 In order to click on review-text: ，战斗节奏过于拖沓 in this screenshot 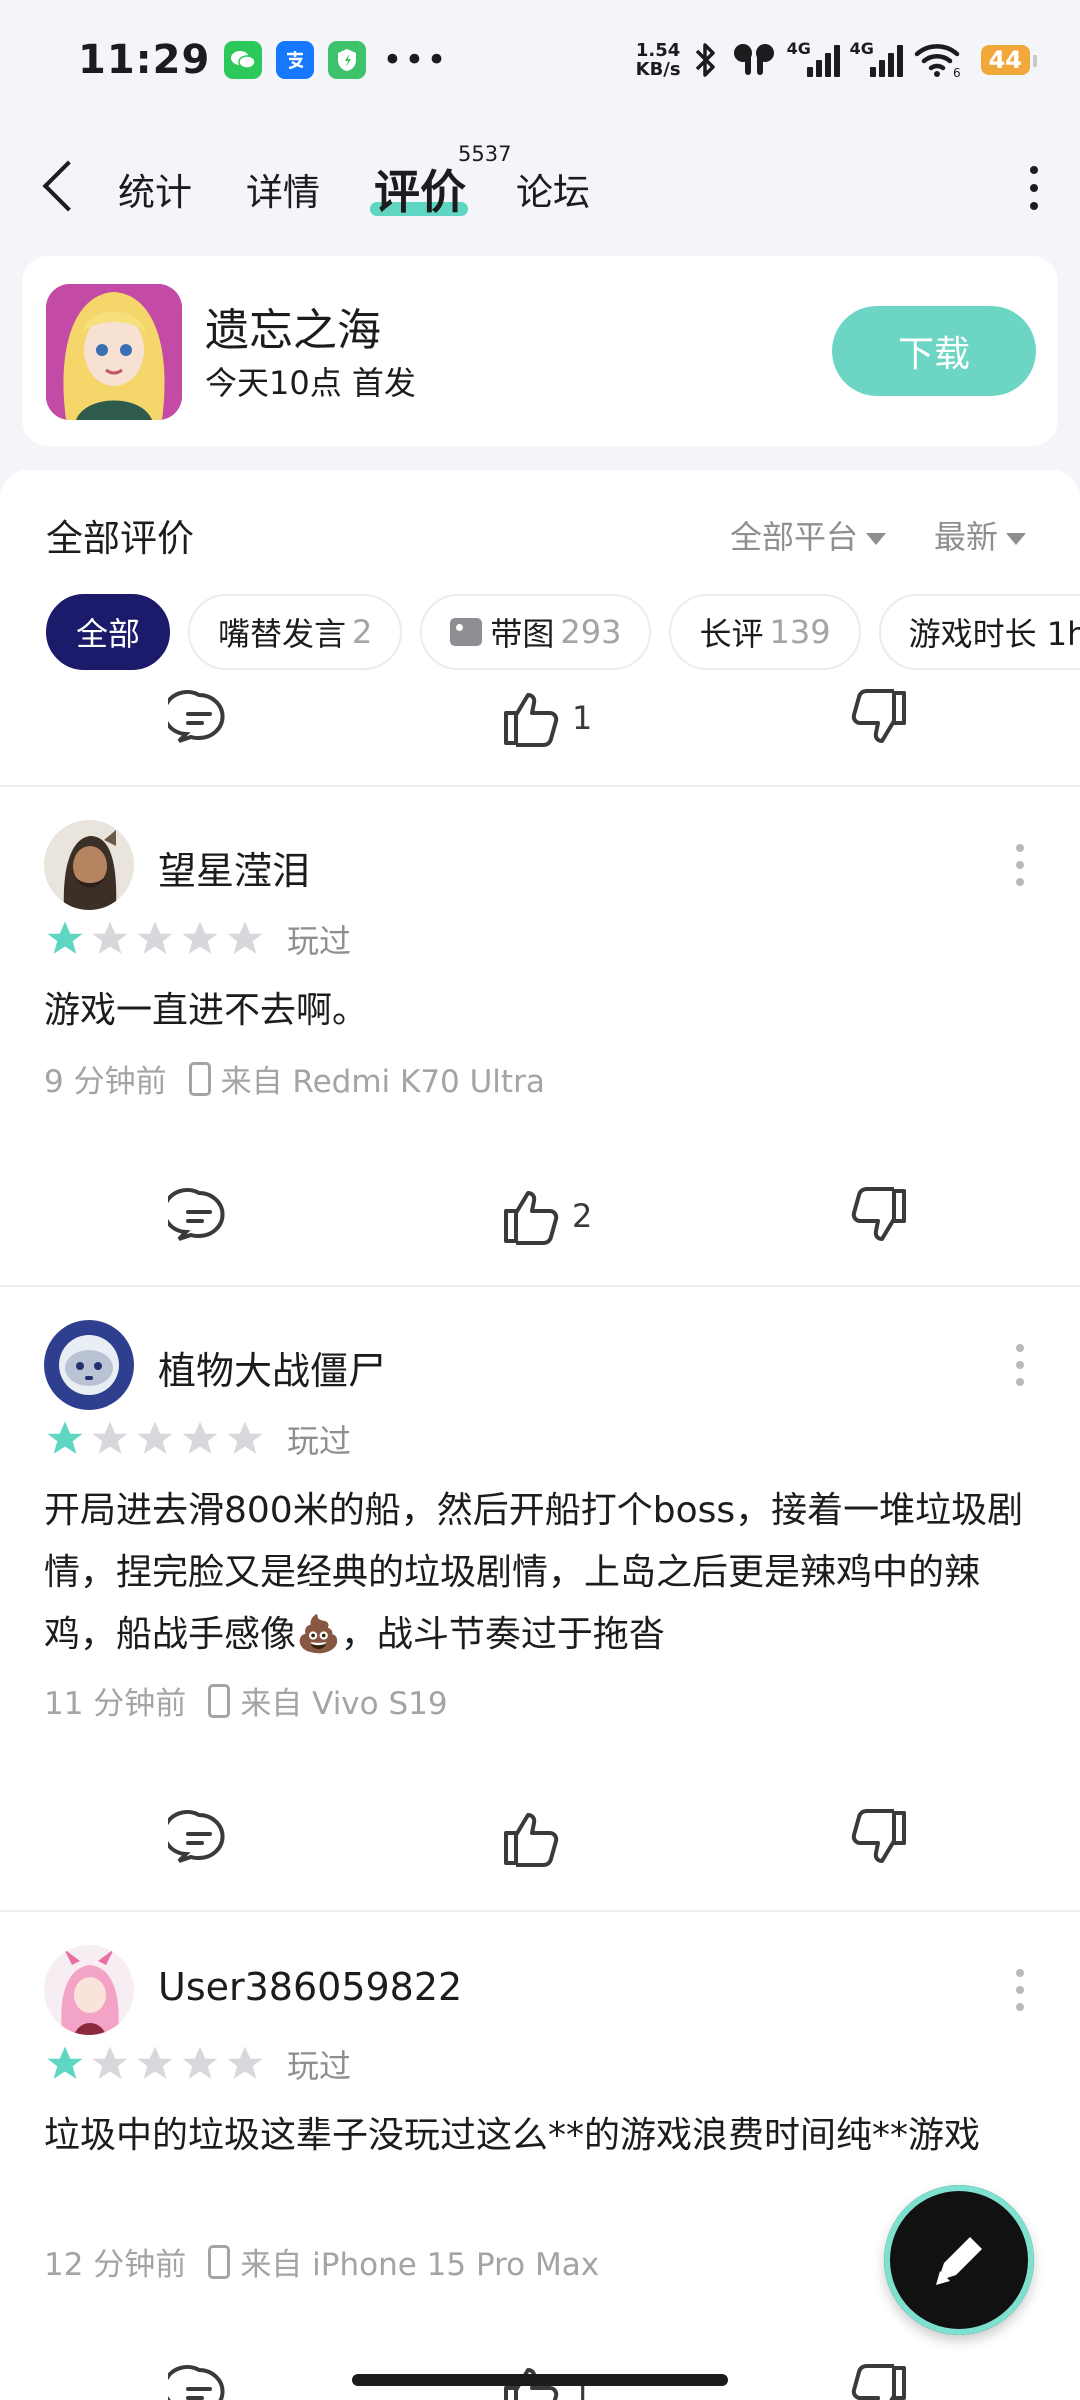, I will do `click(502, 1634)`.